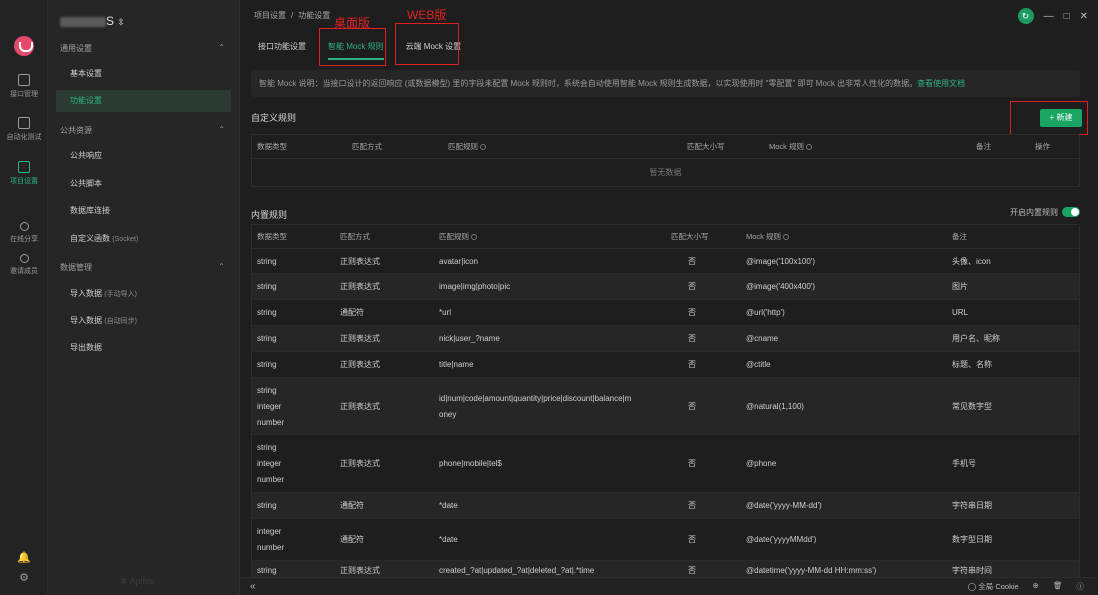  What do you see at coordinates (1025, 16) in the screenshot?
I see `sync-avatar-icon: ↻` at bounding box center [1025, 16].